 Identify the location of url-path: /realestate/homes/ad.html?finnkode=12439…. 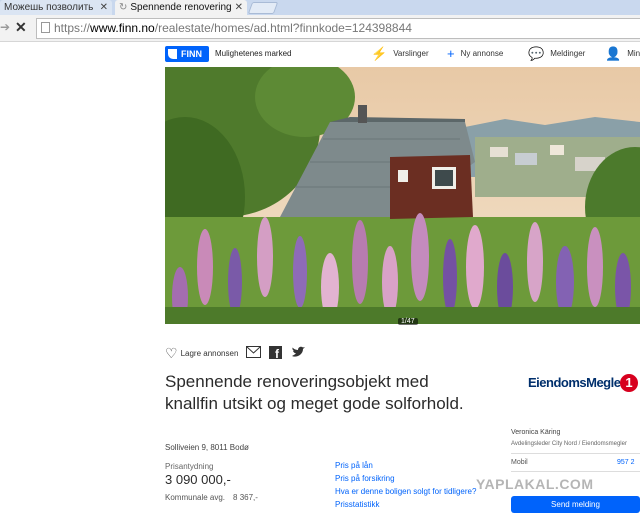
(283, 28).